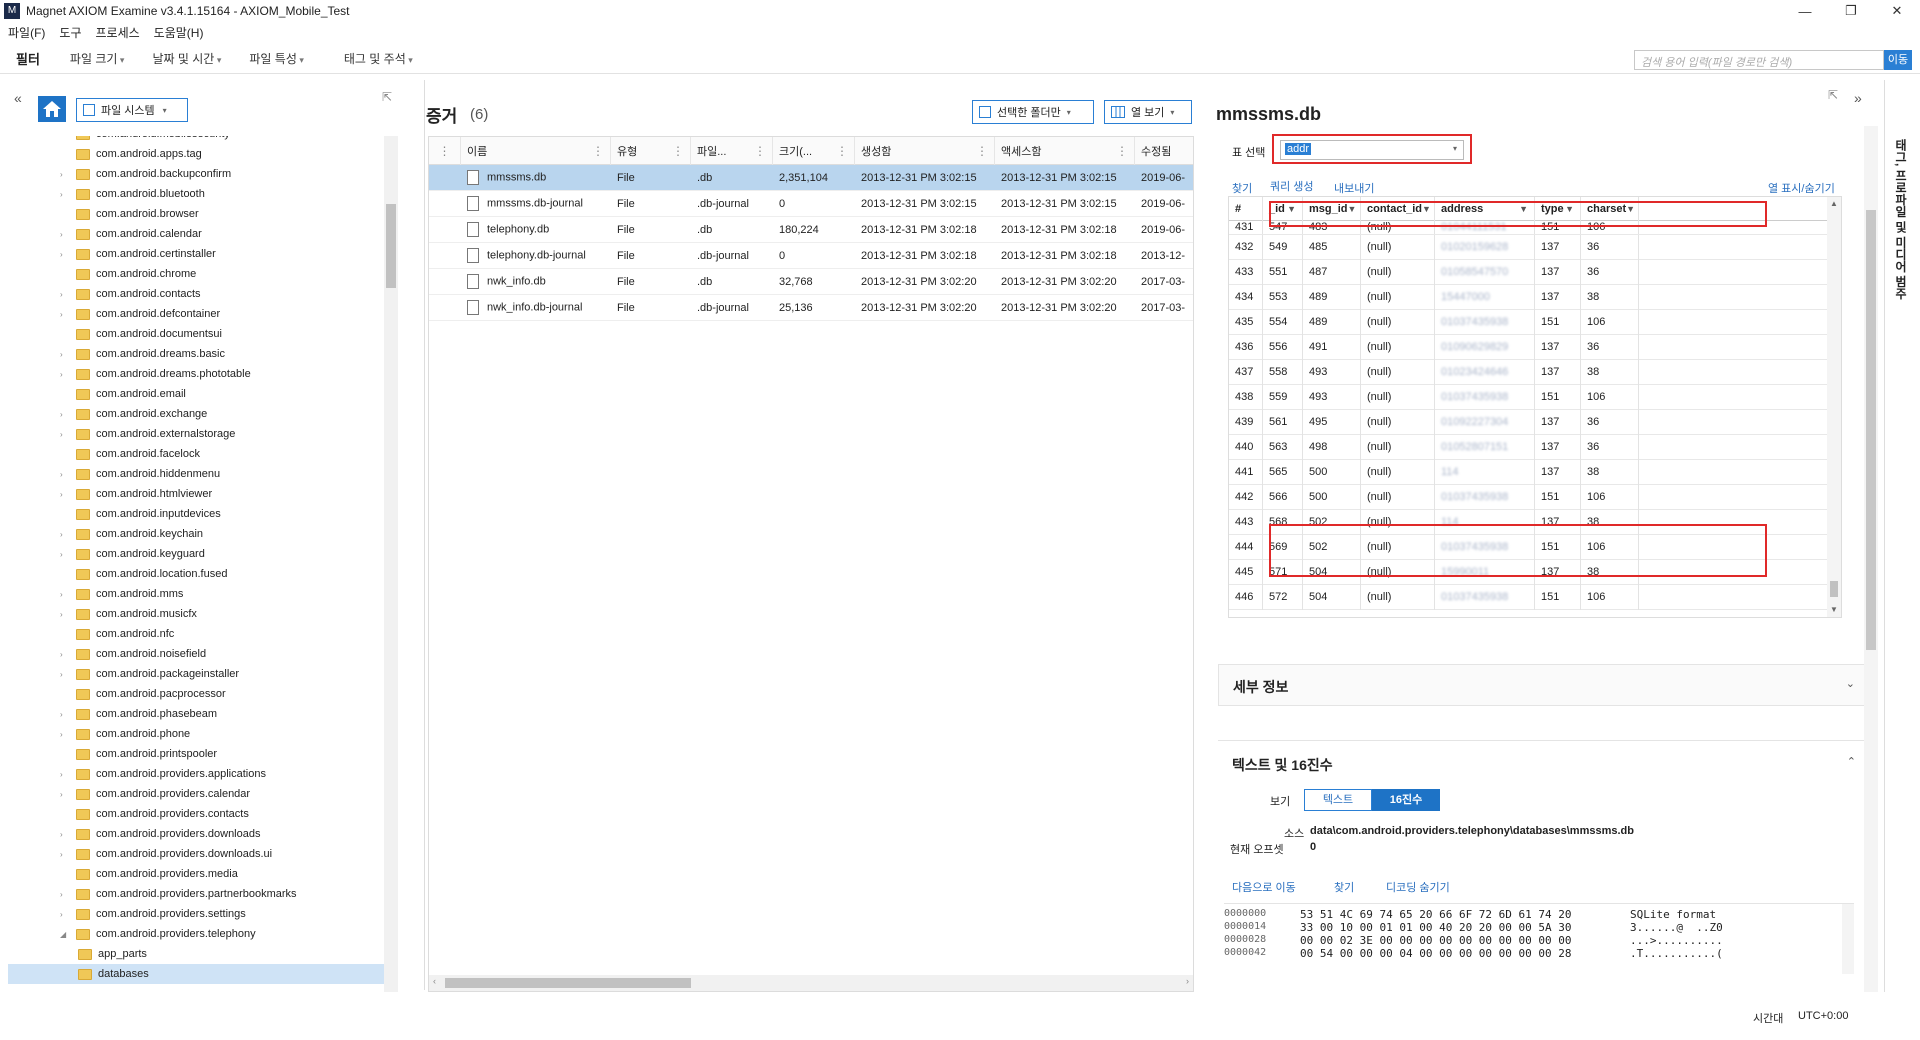  What do you see at coordinates (198, 334) in the screenshot?
I see `tree-item: com.android.documentsui` at bounding box center [198, 334].